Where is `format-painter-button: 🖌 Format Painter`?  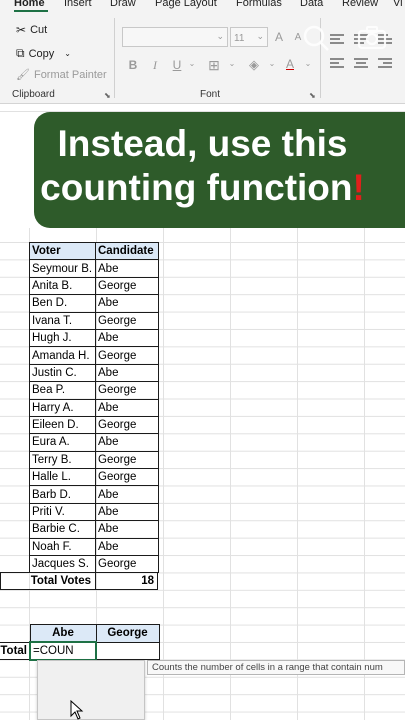
format-painter-button: 🖌 Format Painter is located at coordinates (61, 75).